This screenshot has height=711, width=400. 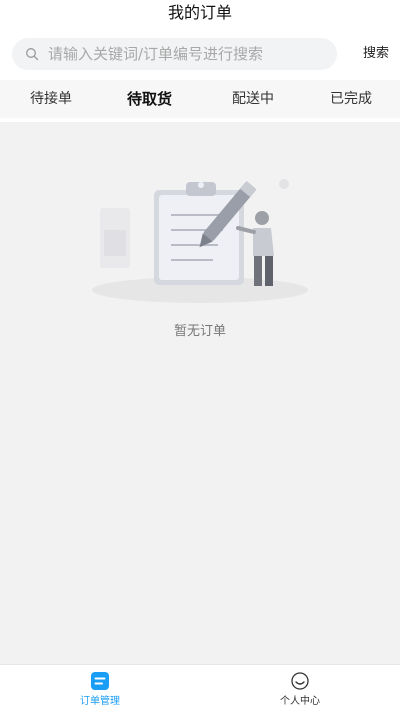 What do you see at coordinates (300, 701) in the screenshot?
I see `nav-label: 个人中心` at bounding box center [300, 701].